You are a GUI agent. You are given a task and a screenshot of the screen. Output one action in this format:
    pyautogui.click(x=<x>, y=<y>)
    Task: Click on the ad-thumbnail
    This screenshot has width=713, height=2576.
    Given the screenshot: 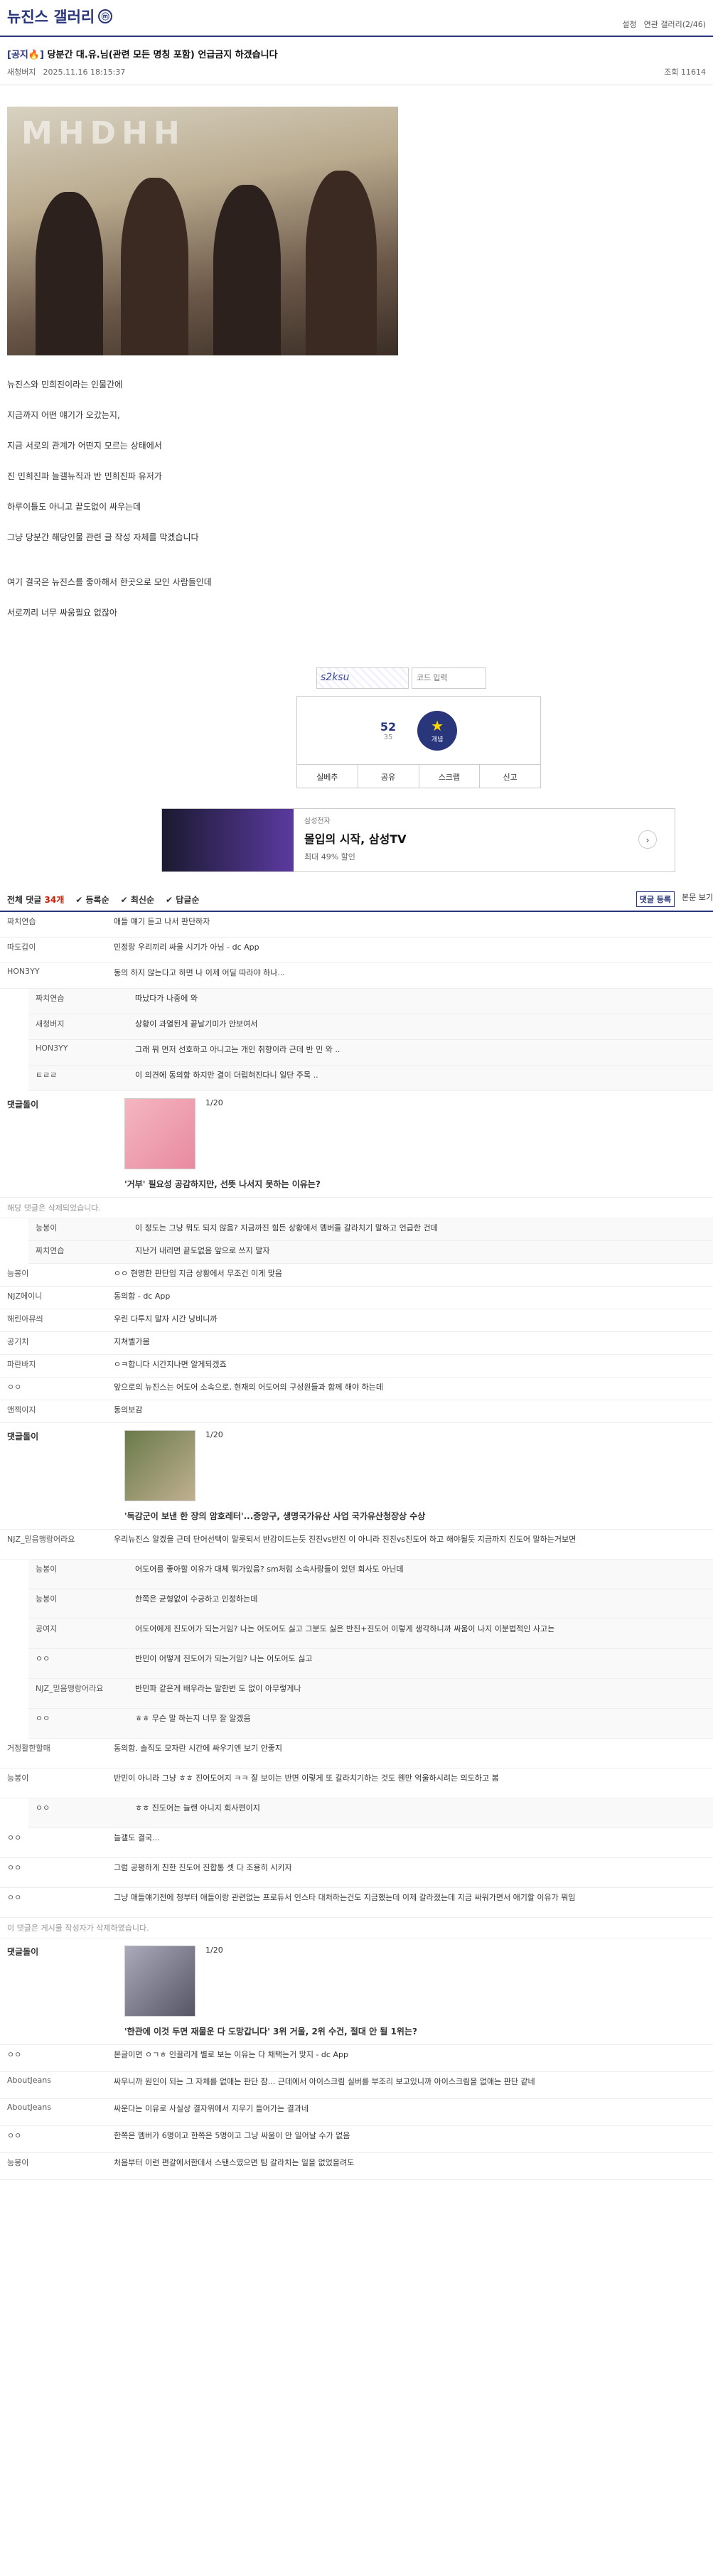 What is the action you would take?
    pyautogui.click(x=228, y=840)
    